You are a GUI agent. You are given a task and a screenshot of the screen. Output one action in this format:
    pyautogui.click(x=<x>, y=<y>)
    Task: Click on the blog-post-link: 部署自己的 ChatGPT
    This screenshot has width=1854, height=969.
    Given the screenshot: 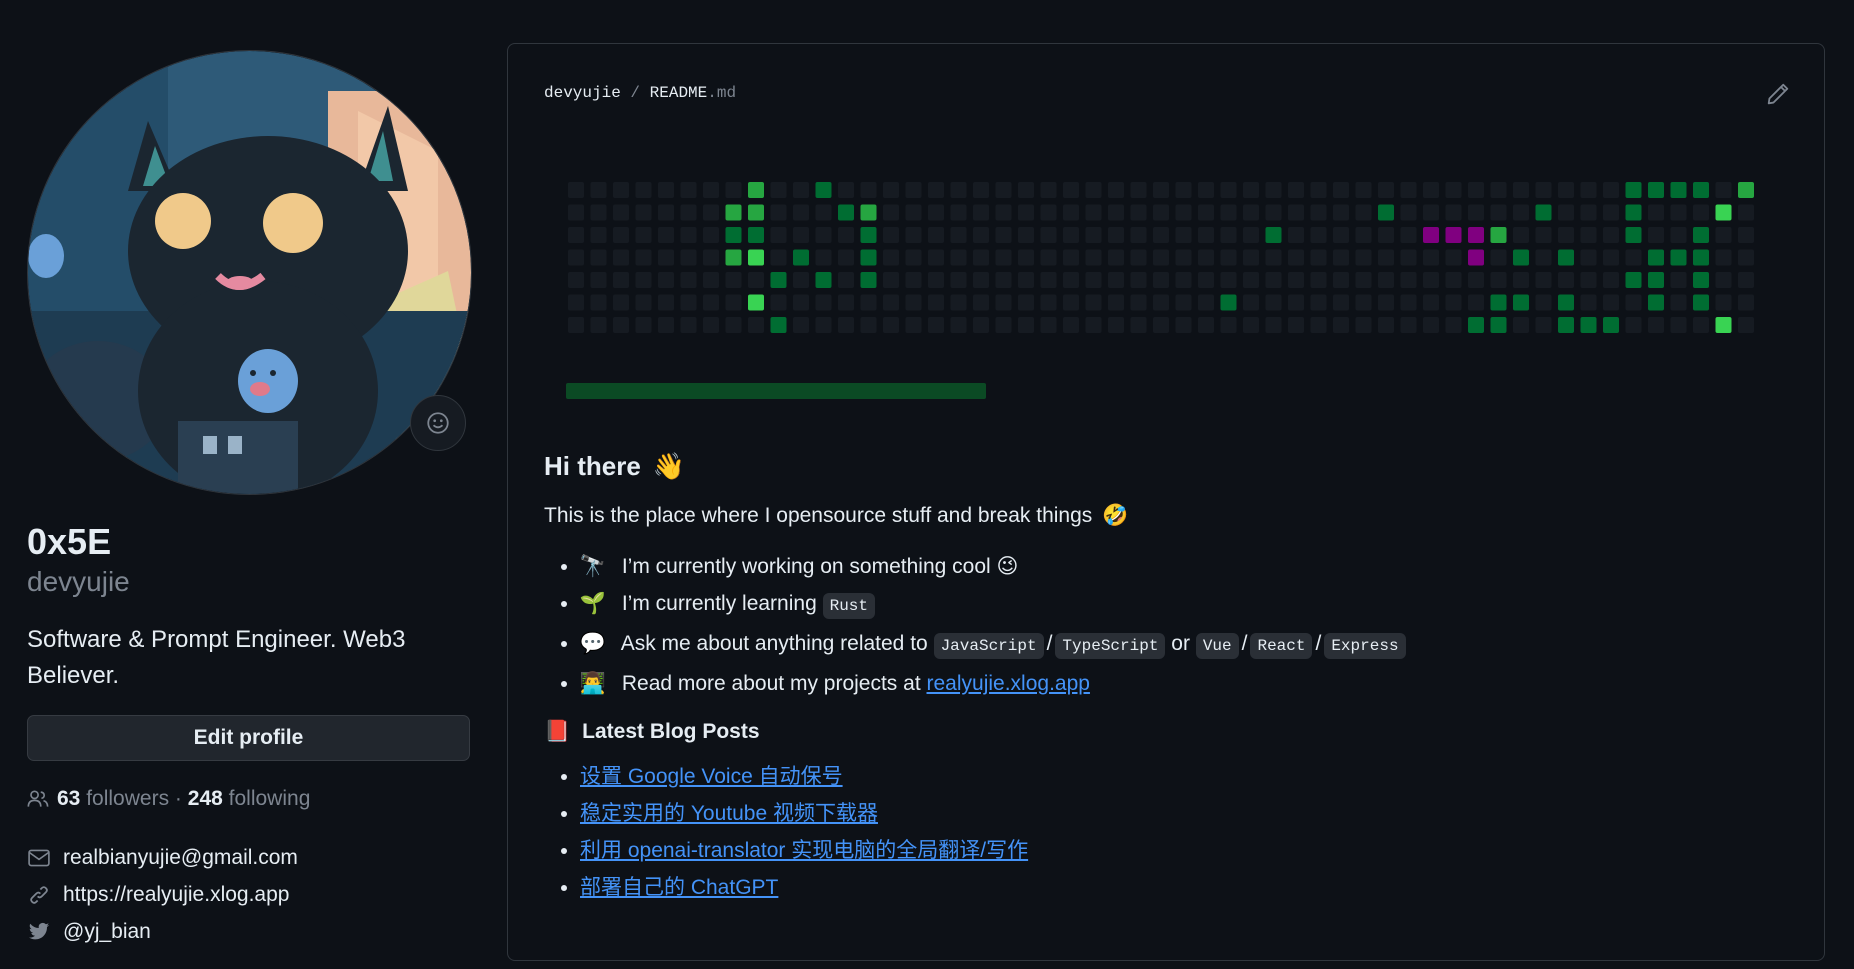 What is the action you would take?
    pyautogui.click(x=679, y=887)
    